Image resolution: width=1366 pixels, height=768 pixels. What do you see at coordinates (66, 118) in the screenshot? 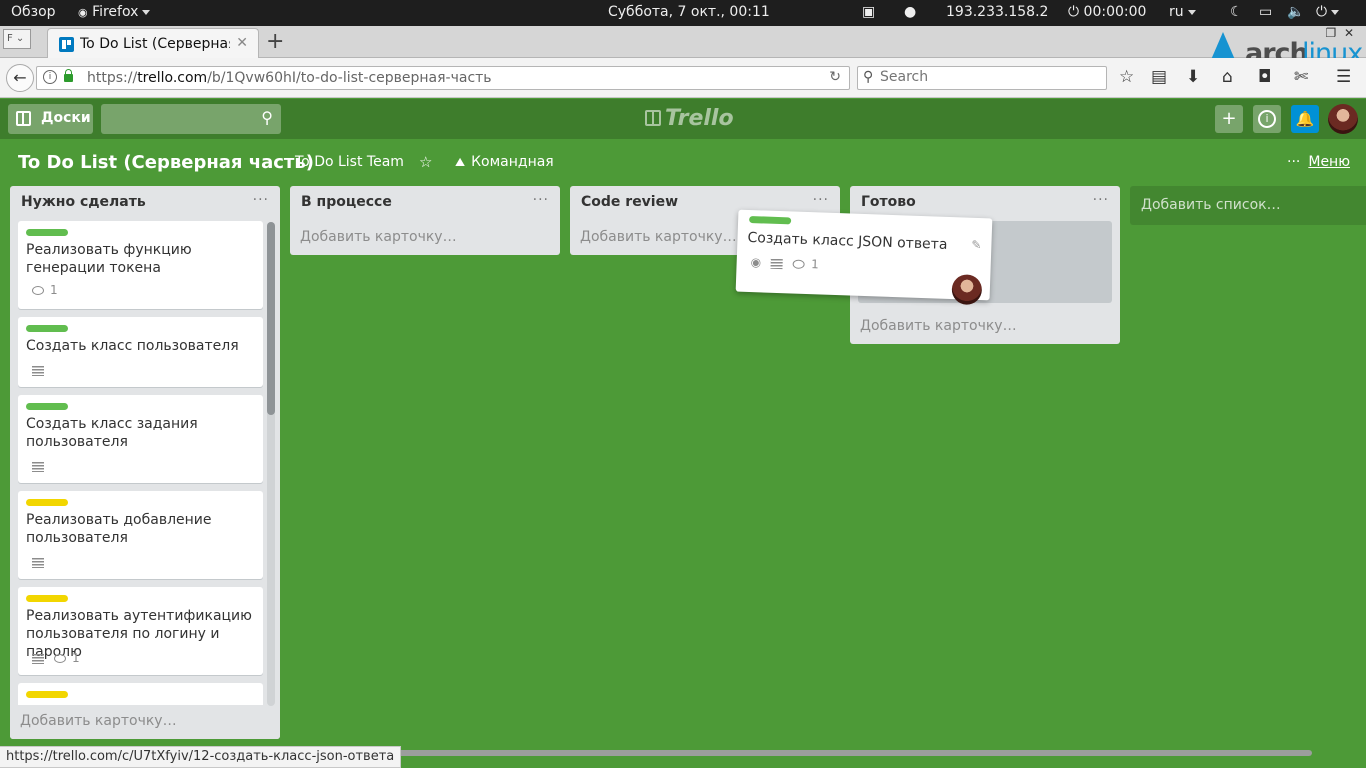
I see `boards-label: Доски` at bounding box center [66, 118].